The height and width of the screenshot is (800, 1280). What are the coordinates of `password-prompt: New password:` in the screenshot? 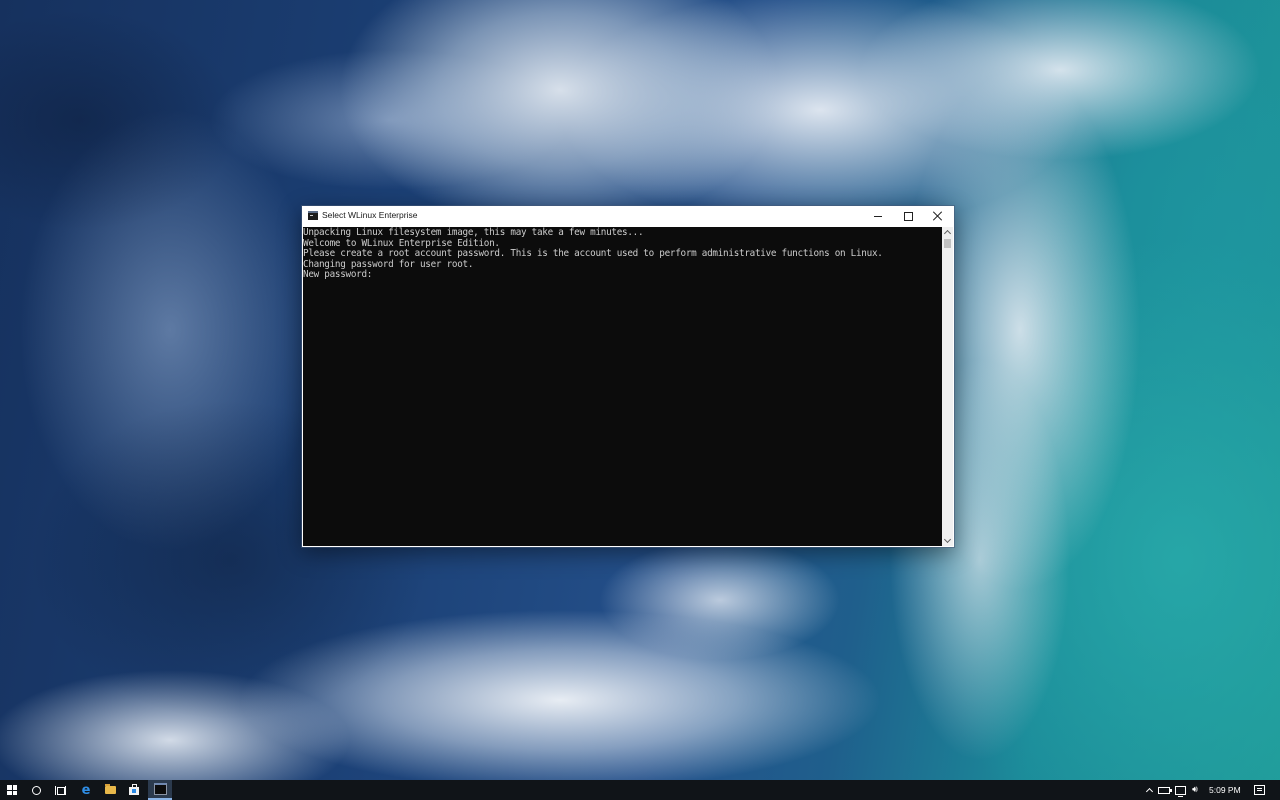 It's located at (622, 275).